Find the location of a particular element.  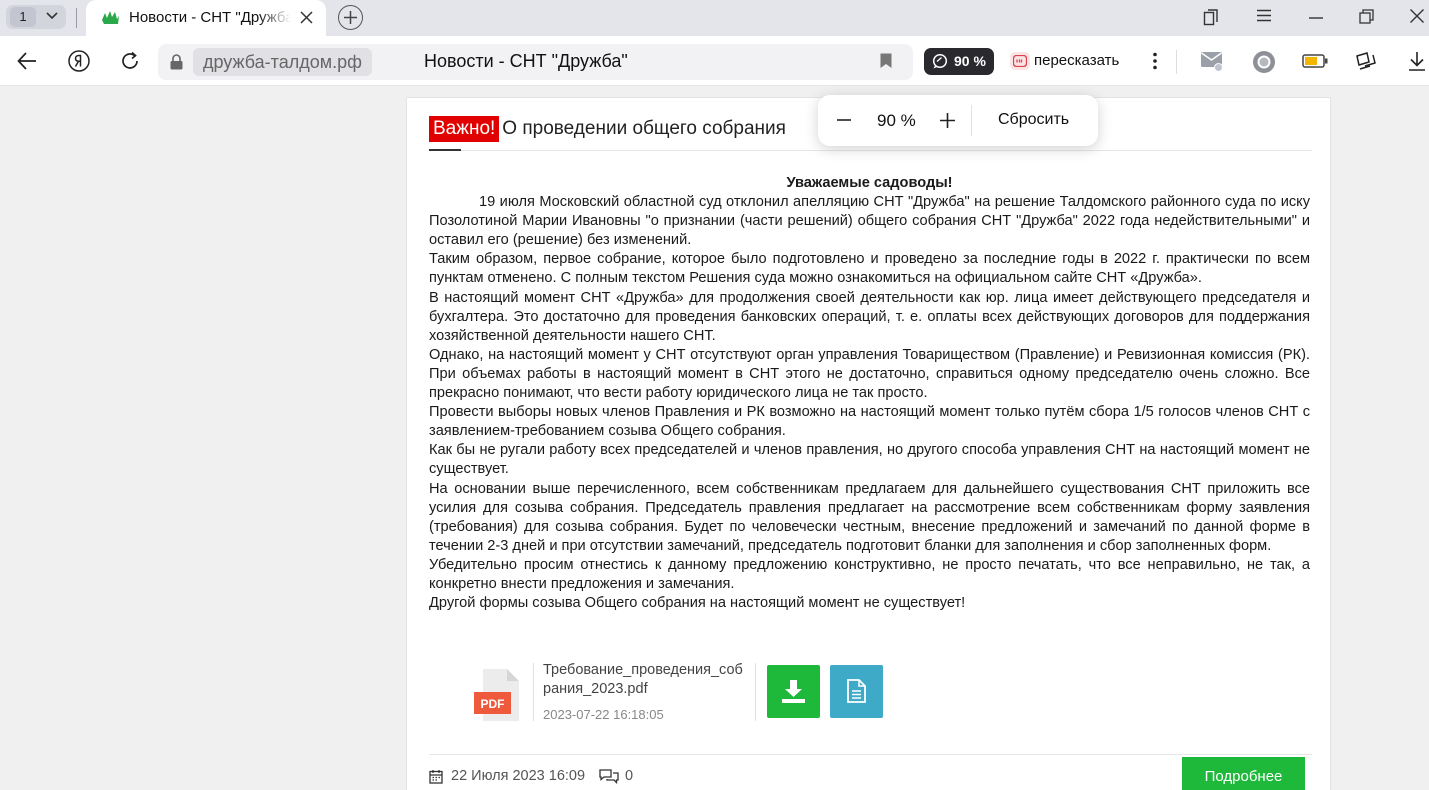

view-attachment-button is located at coordinates (856, 691).